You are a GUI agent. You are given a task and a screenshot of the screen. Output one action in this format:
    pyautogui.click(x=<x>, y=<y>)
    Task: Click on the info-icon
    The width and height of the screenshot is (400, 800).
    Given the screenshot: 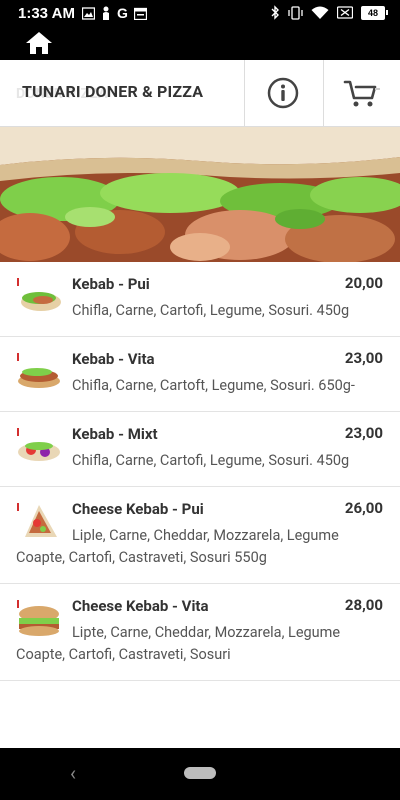 What is the action you would take?
    pyautogui.click(x=283, y=93)
    